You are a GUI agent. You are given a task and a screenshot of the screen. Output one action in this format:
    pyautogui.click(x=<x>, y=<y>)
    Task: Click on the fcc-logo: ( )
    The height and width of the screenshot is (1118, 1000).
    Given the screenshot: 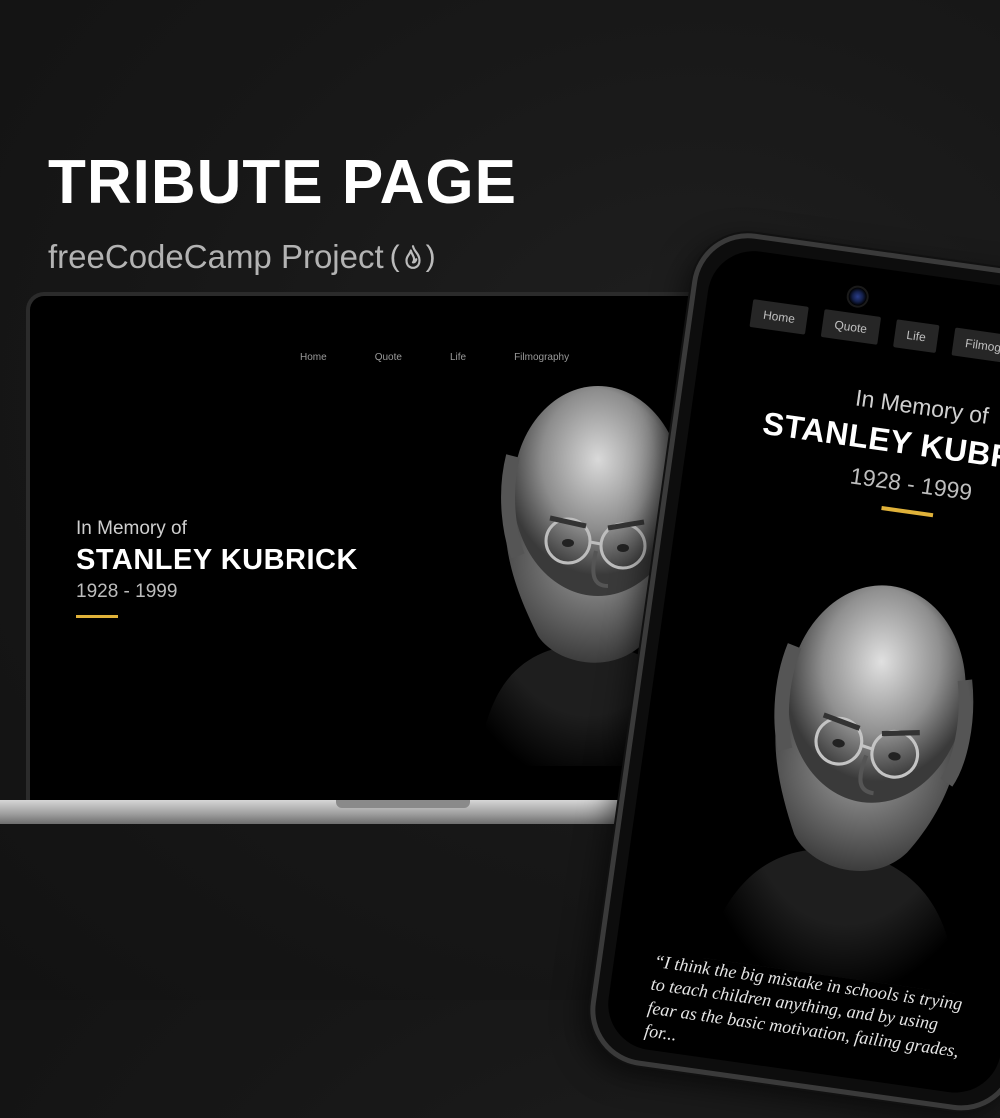 What is the action you would take?
    pyautogui.click(x=413, y=257)
    